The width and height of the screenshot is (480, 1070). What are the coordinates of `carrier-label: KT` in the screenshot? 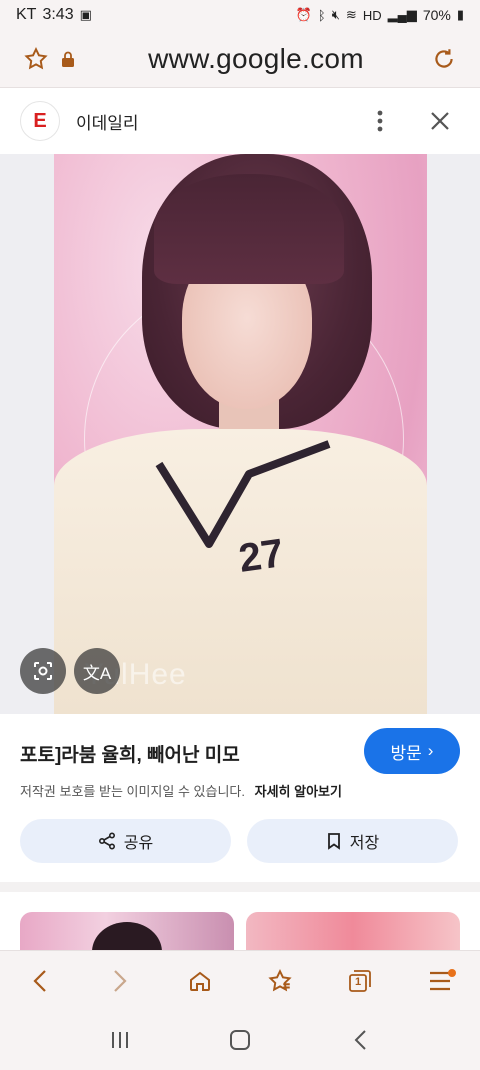 It's located at (26, 14).